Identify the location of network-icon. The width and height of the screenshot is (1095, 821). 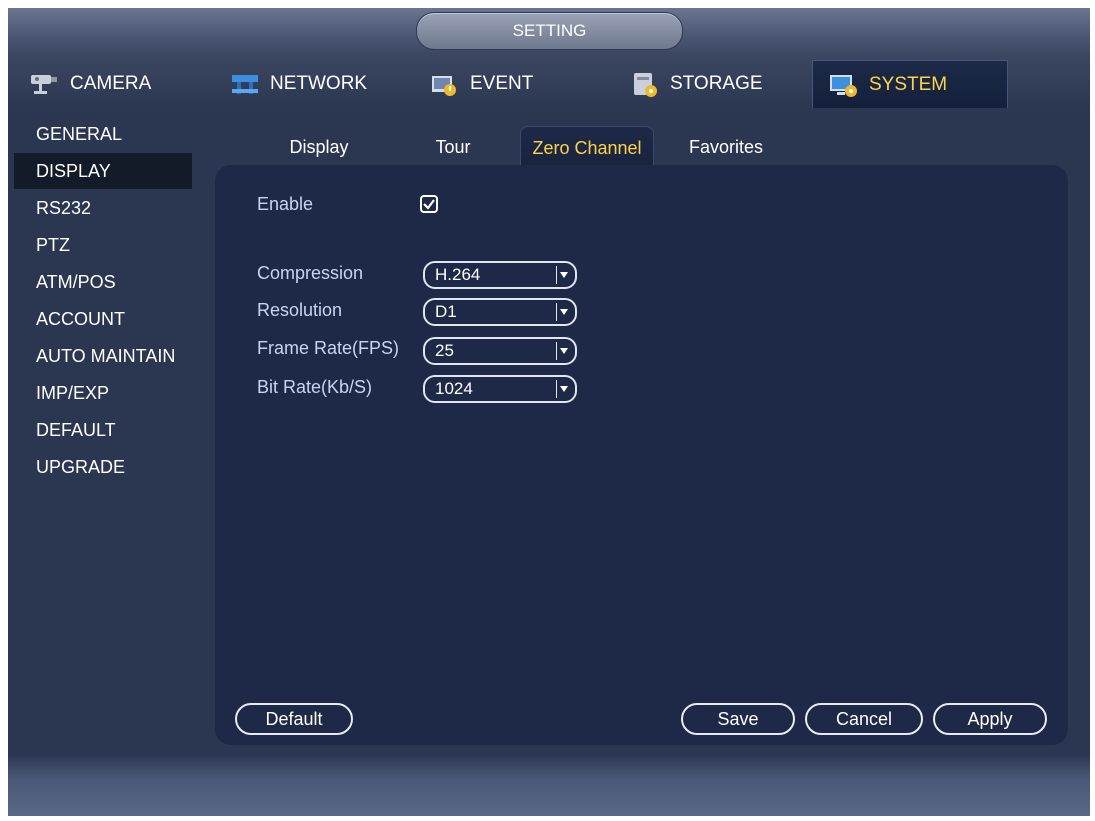
(245, 84).